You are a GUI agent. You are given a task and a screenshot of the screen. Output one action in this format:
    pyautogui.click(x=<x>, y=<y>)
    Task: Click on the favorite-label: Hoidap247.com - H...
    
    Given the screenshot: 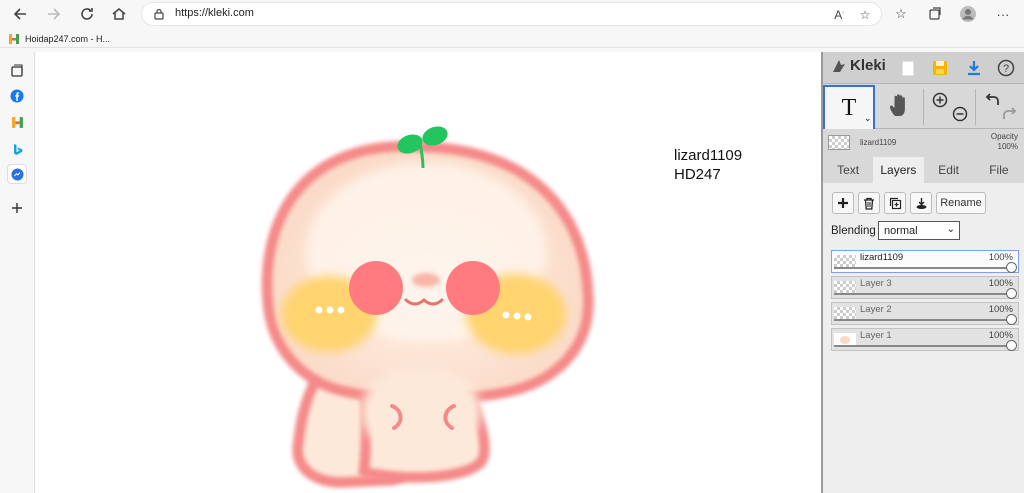 What is the action you would take?
    pyautogui.click(x=68, y=38)
    